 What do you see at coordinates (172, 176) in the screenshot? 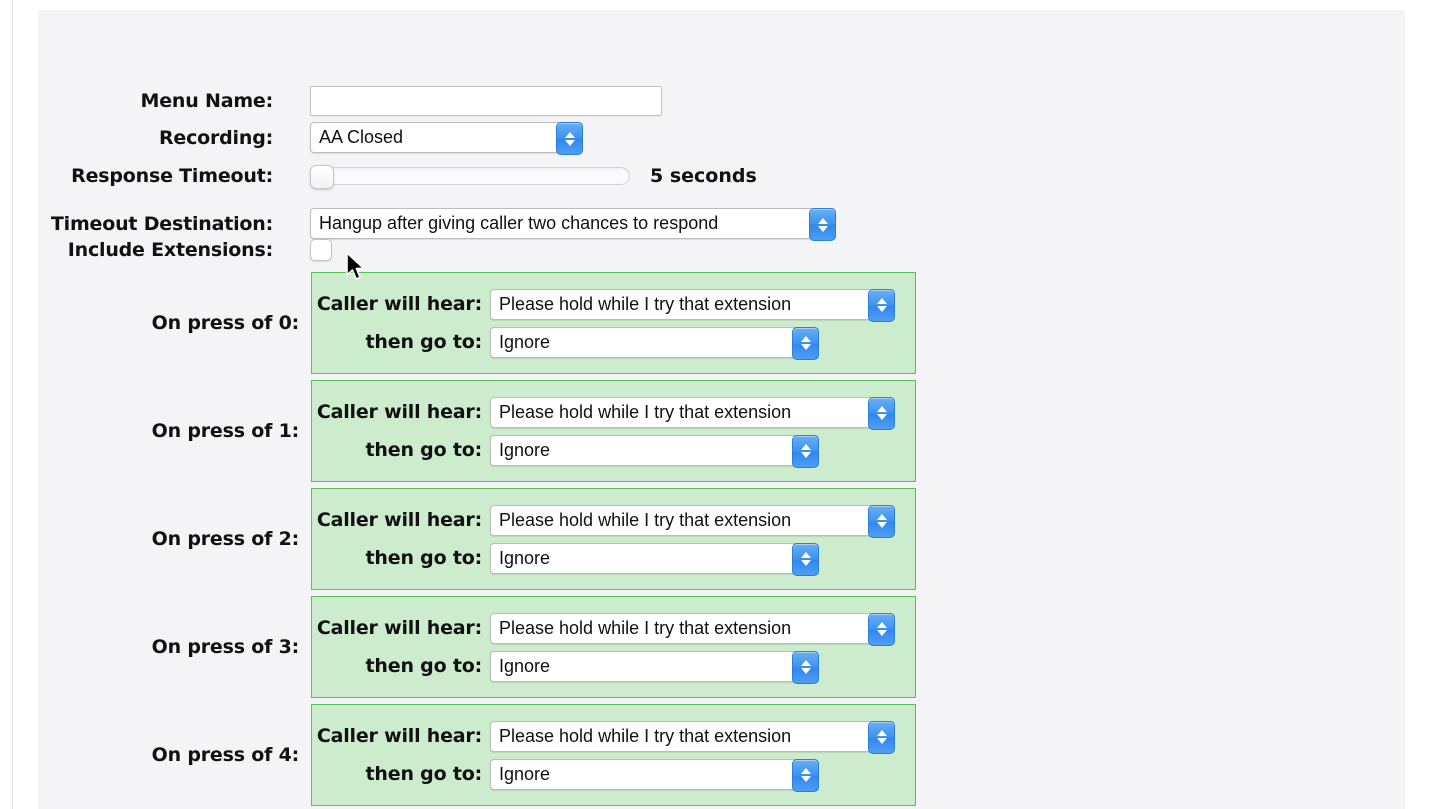
I see `response-timeout-label: Response Timeout:` at bounding box center [172, 176].